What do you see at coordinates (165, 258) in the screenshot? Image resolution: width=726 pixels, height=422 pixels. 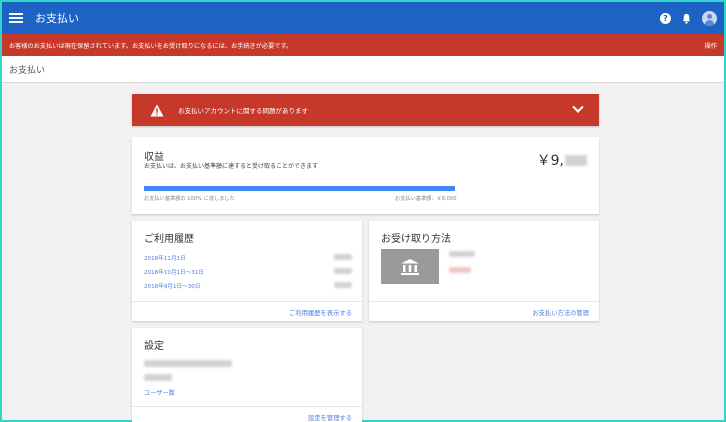 I see `history-row: 2018年11月1日` at bounding box center [165, 258].